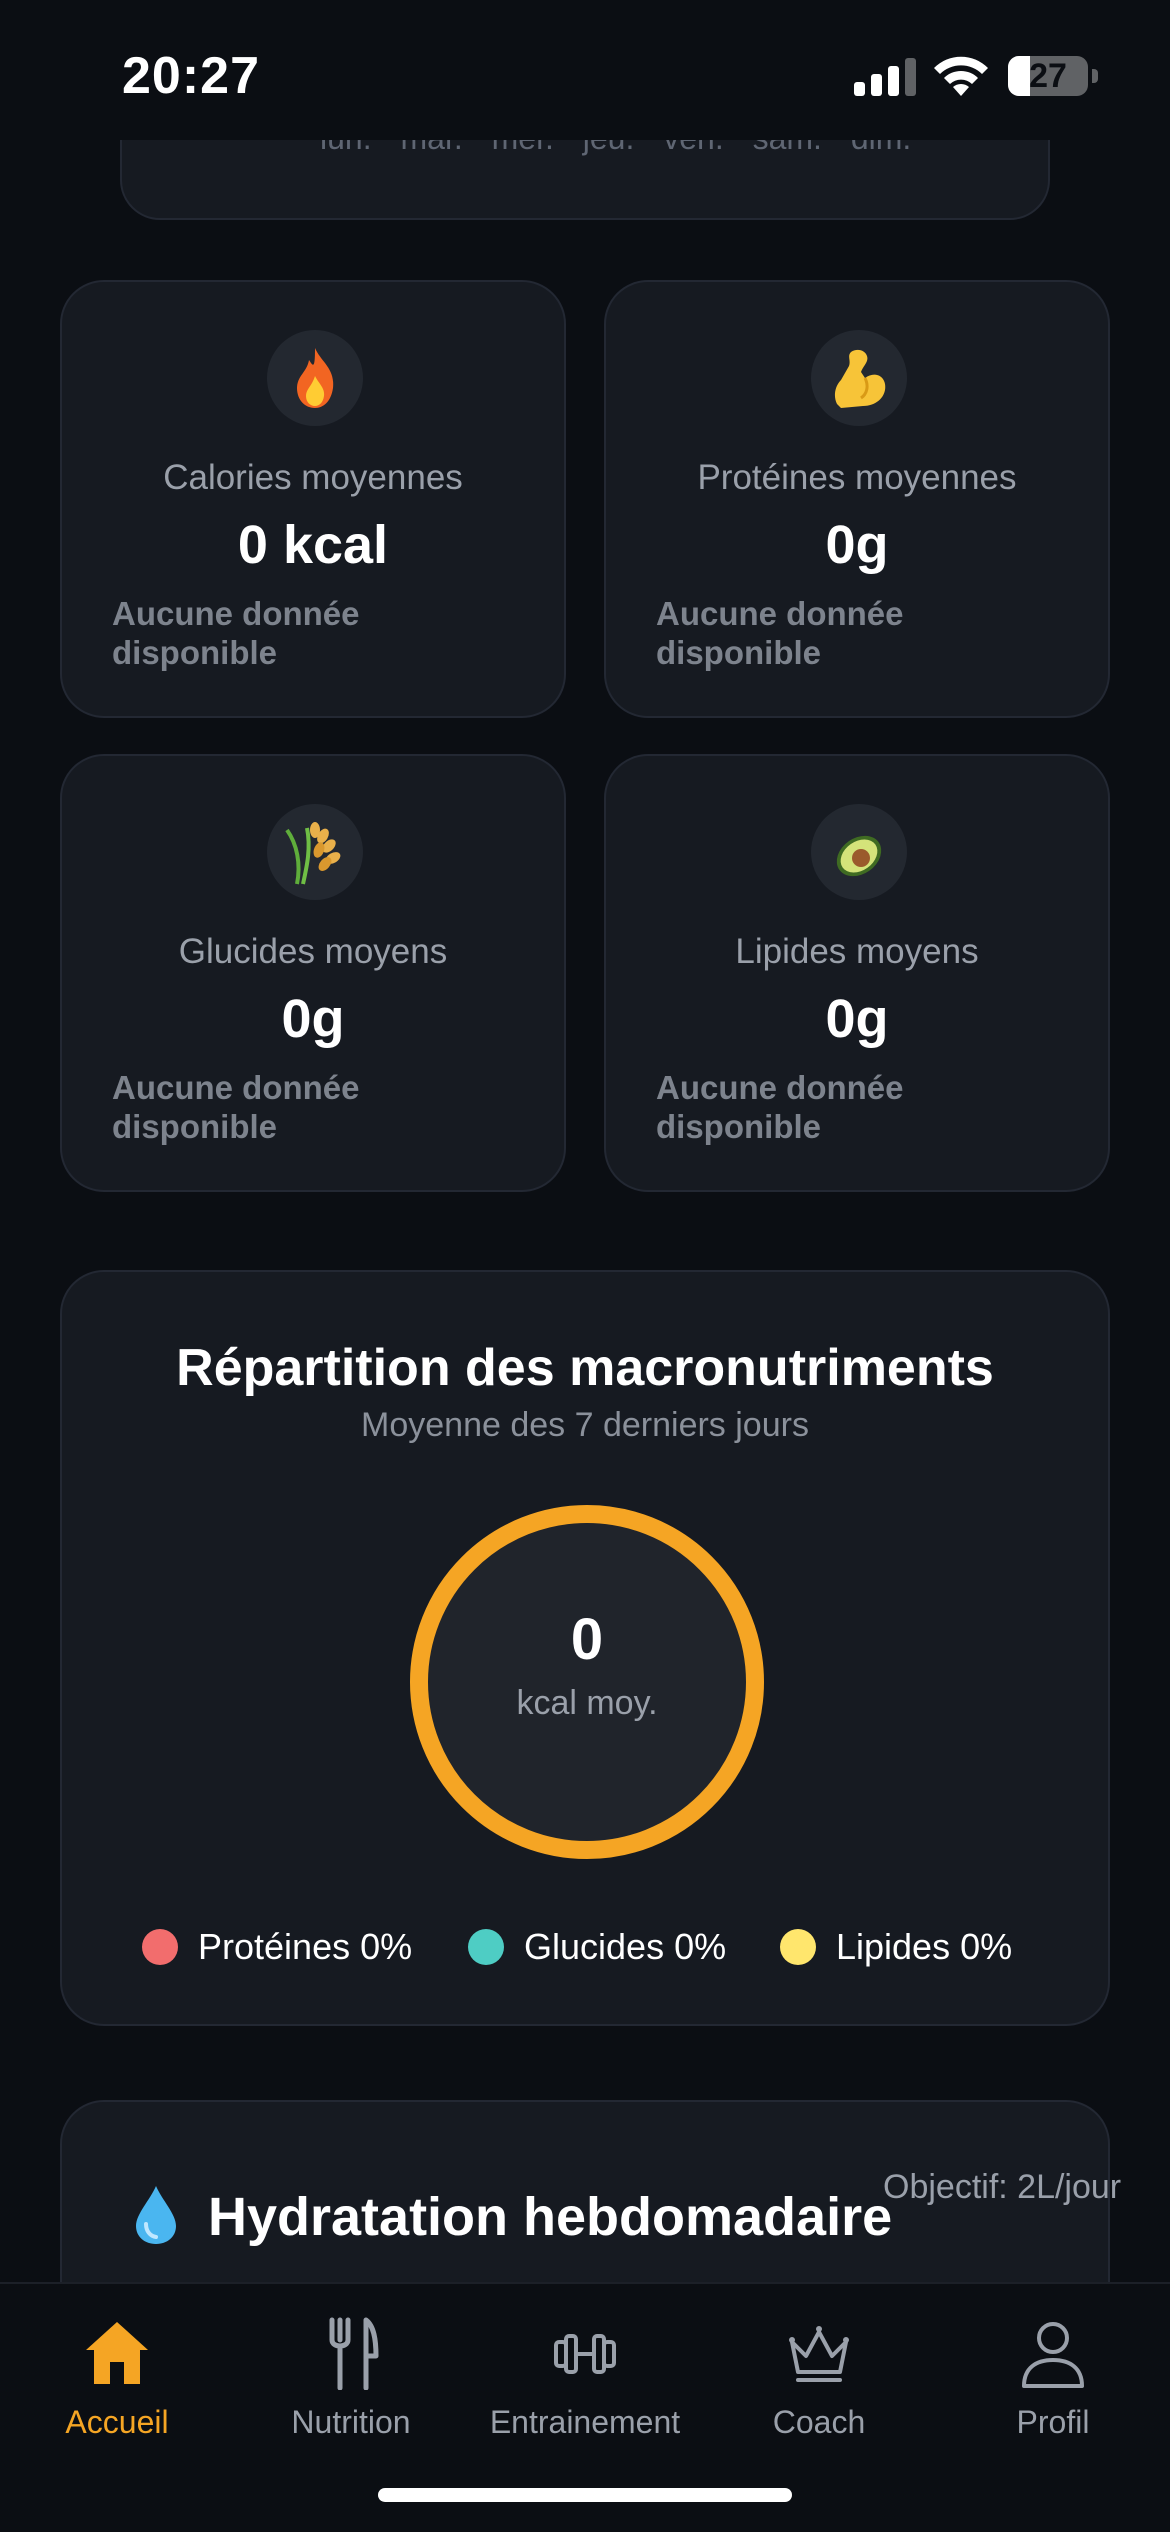 The height and width of the screenshot is (2532, 1170). I want to click on average-kcal-unit: kcal moy., so click(587, 1703).